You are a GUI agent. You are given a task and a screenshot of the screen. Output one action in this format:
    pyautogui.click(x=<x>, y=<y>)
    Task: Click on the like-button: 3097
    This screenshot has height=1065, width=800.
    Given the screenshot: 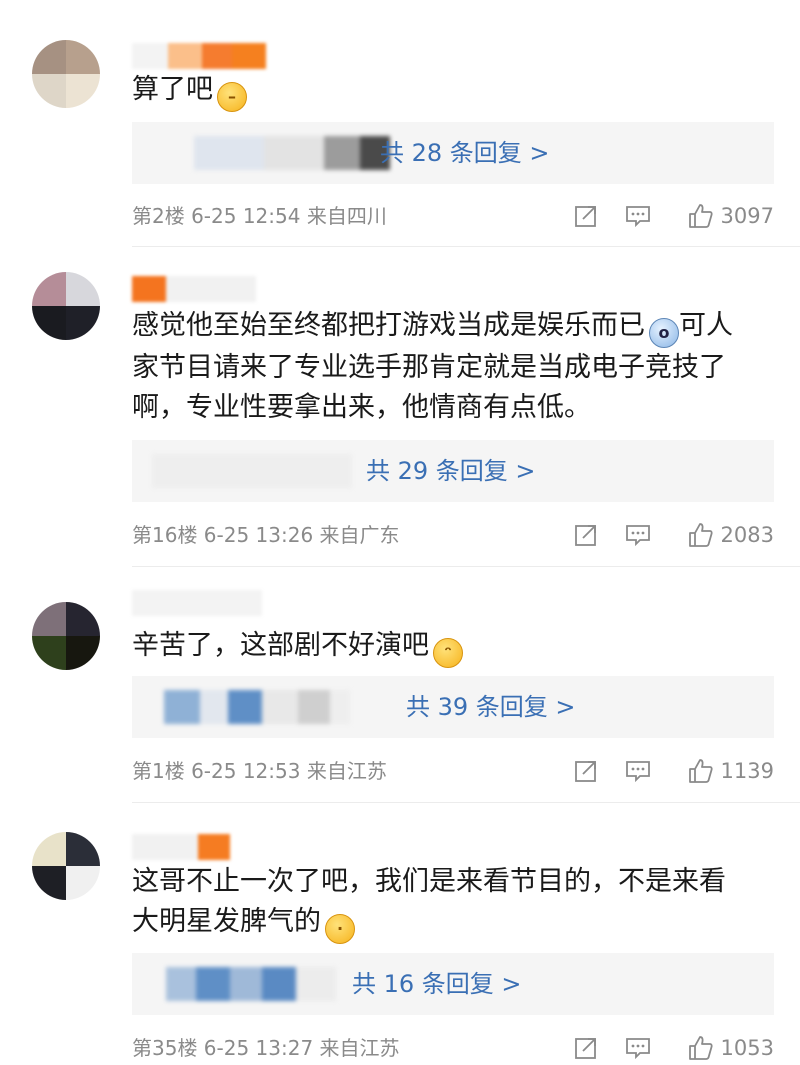 What is the action you would take?
    pyautogui.click(x=730, y=216)
    